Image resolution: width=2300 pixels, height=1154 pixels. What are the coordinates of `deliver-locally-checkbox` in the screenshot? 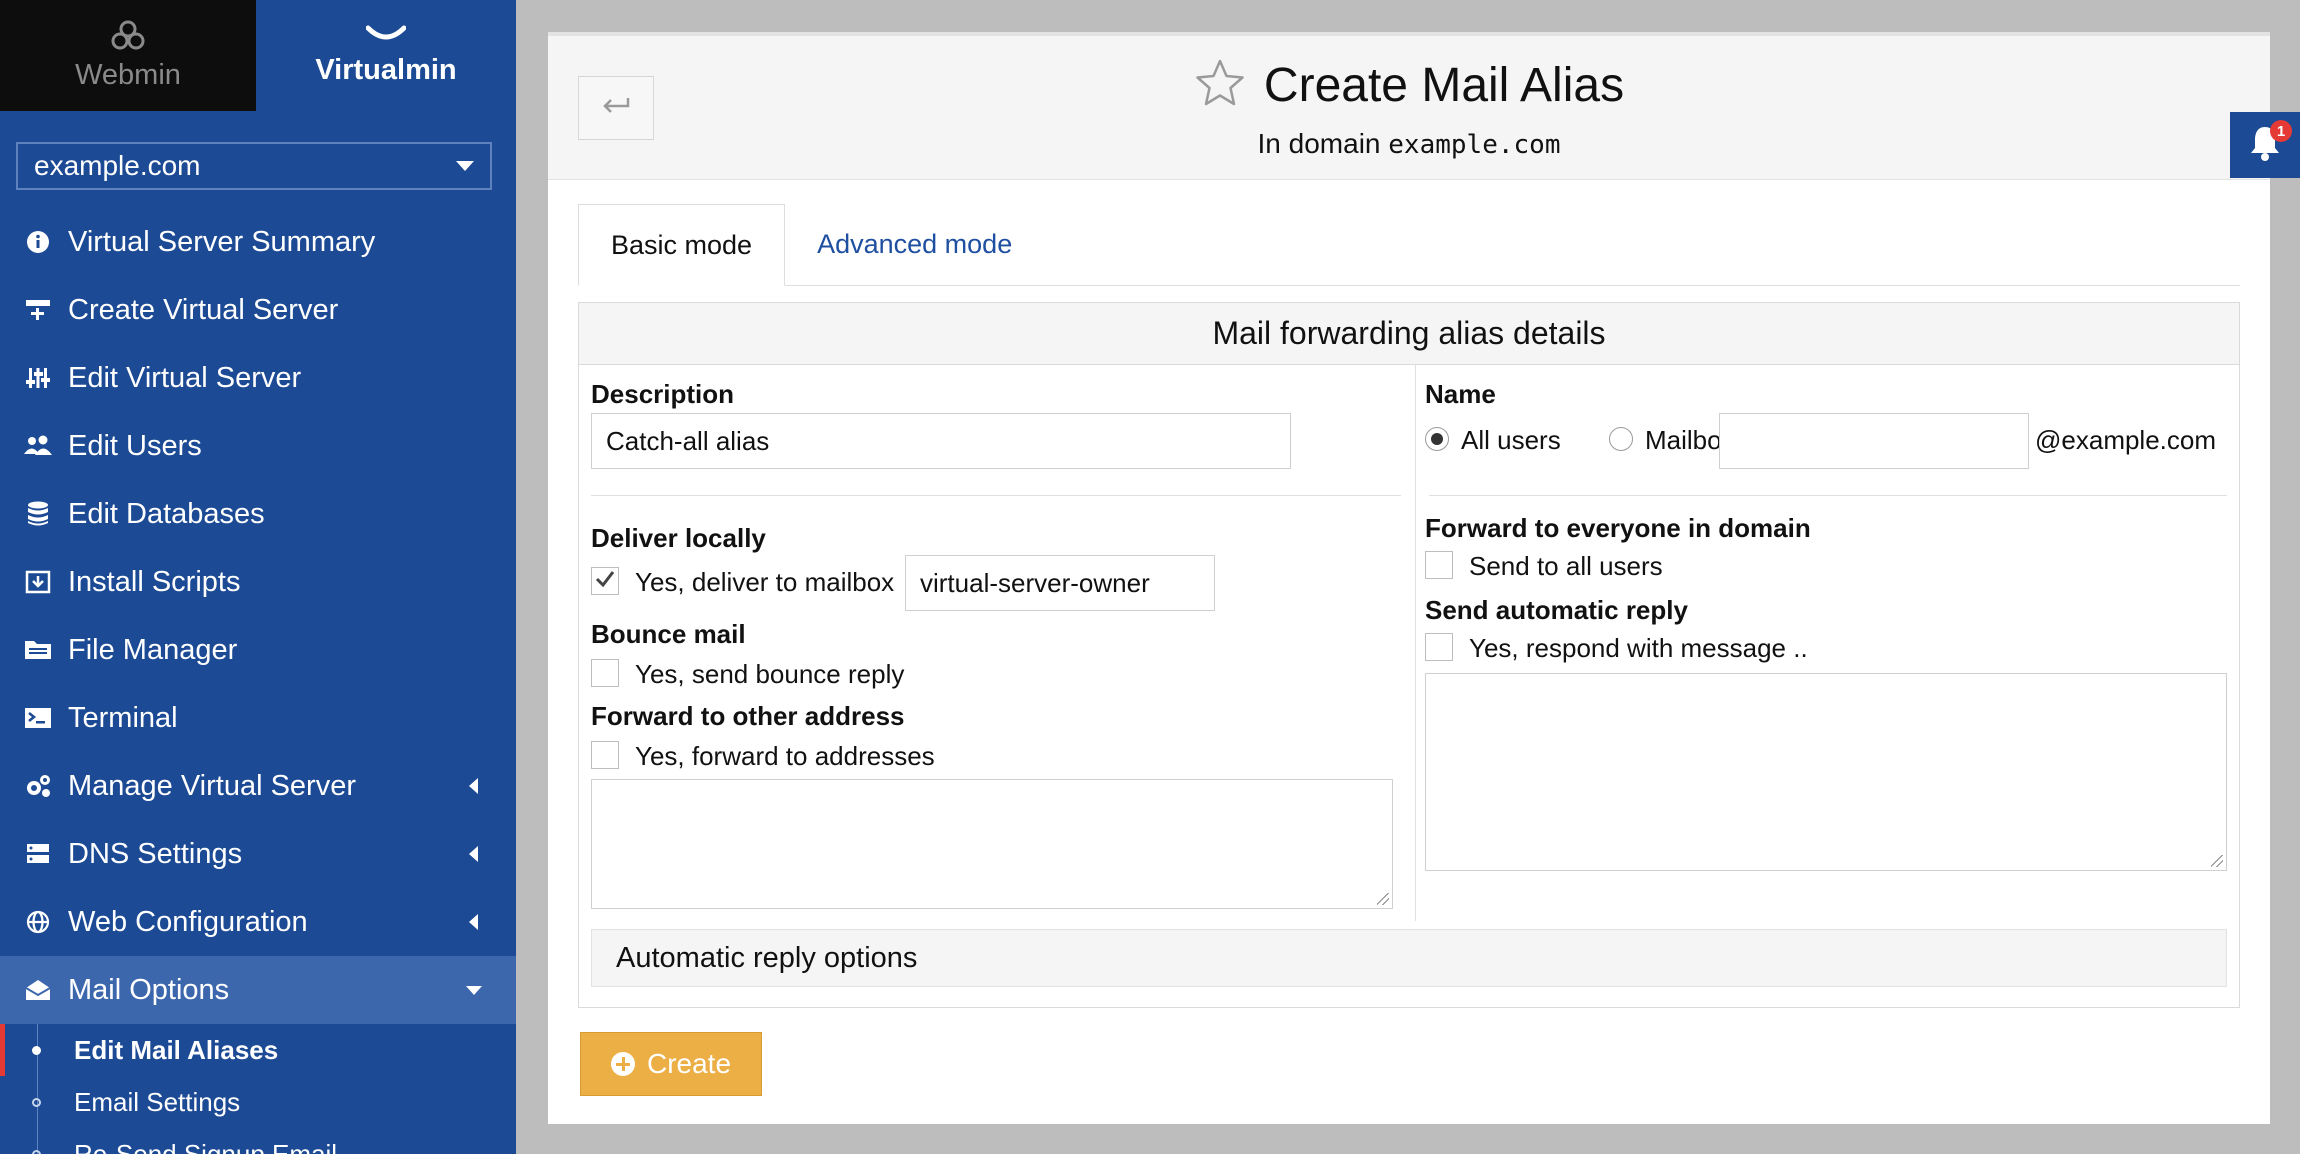 It's located at (605, 581).